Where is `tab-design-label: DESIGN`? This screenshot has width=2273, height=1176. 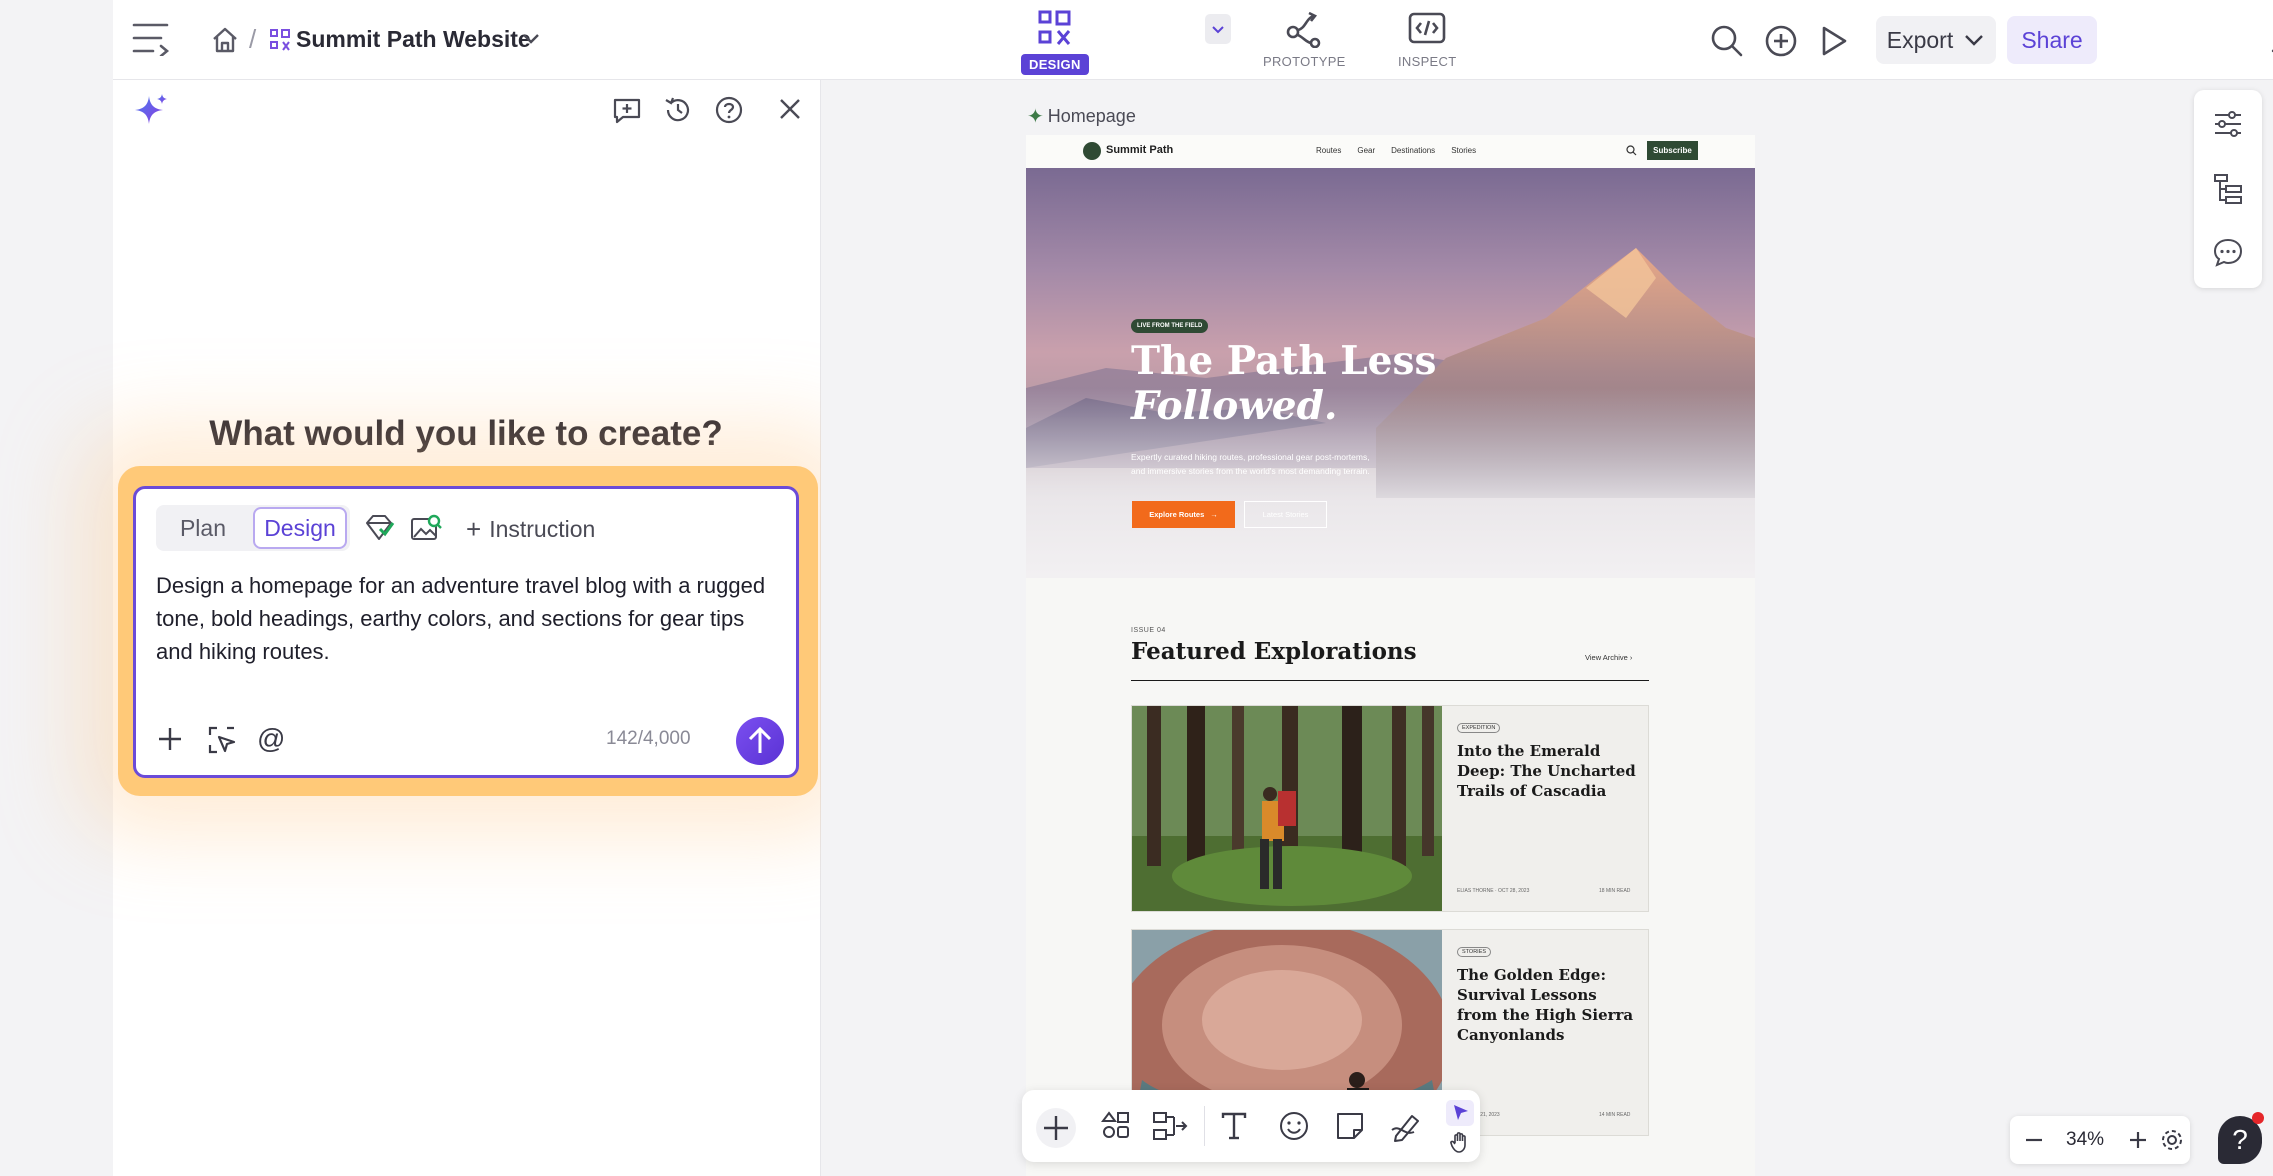 tab-design-label: DESIGN is located at coordinates (1055, 64).